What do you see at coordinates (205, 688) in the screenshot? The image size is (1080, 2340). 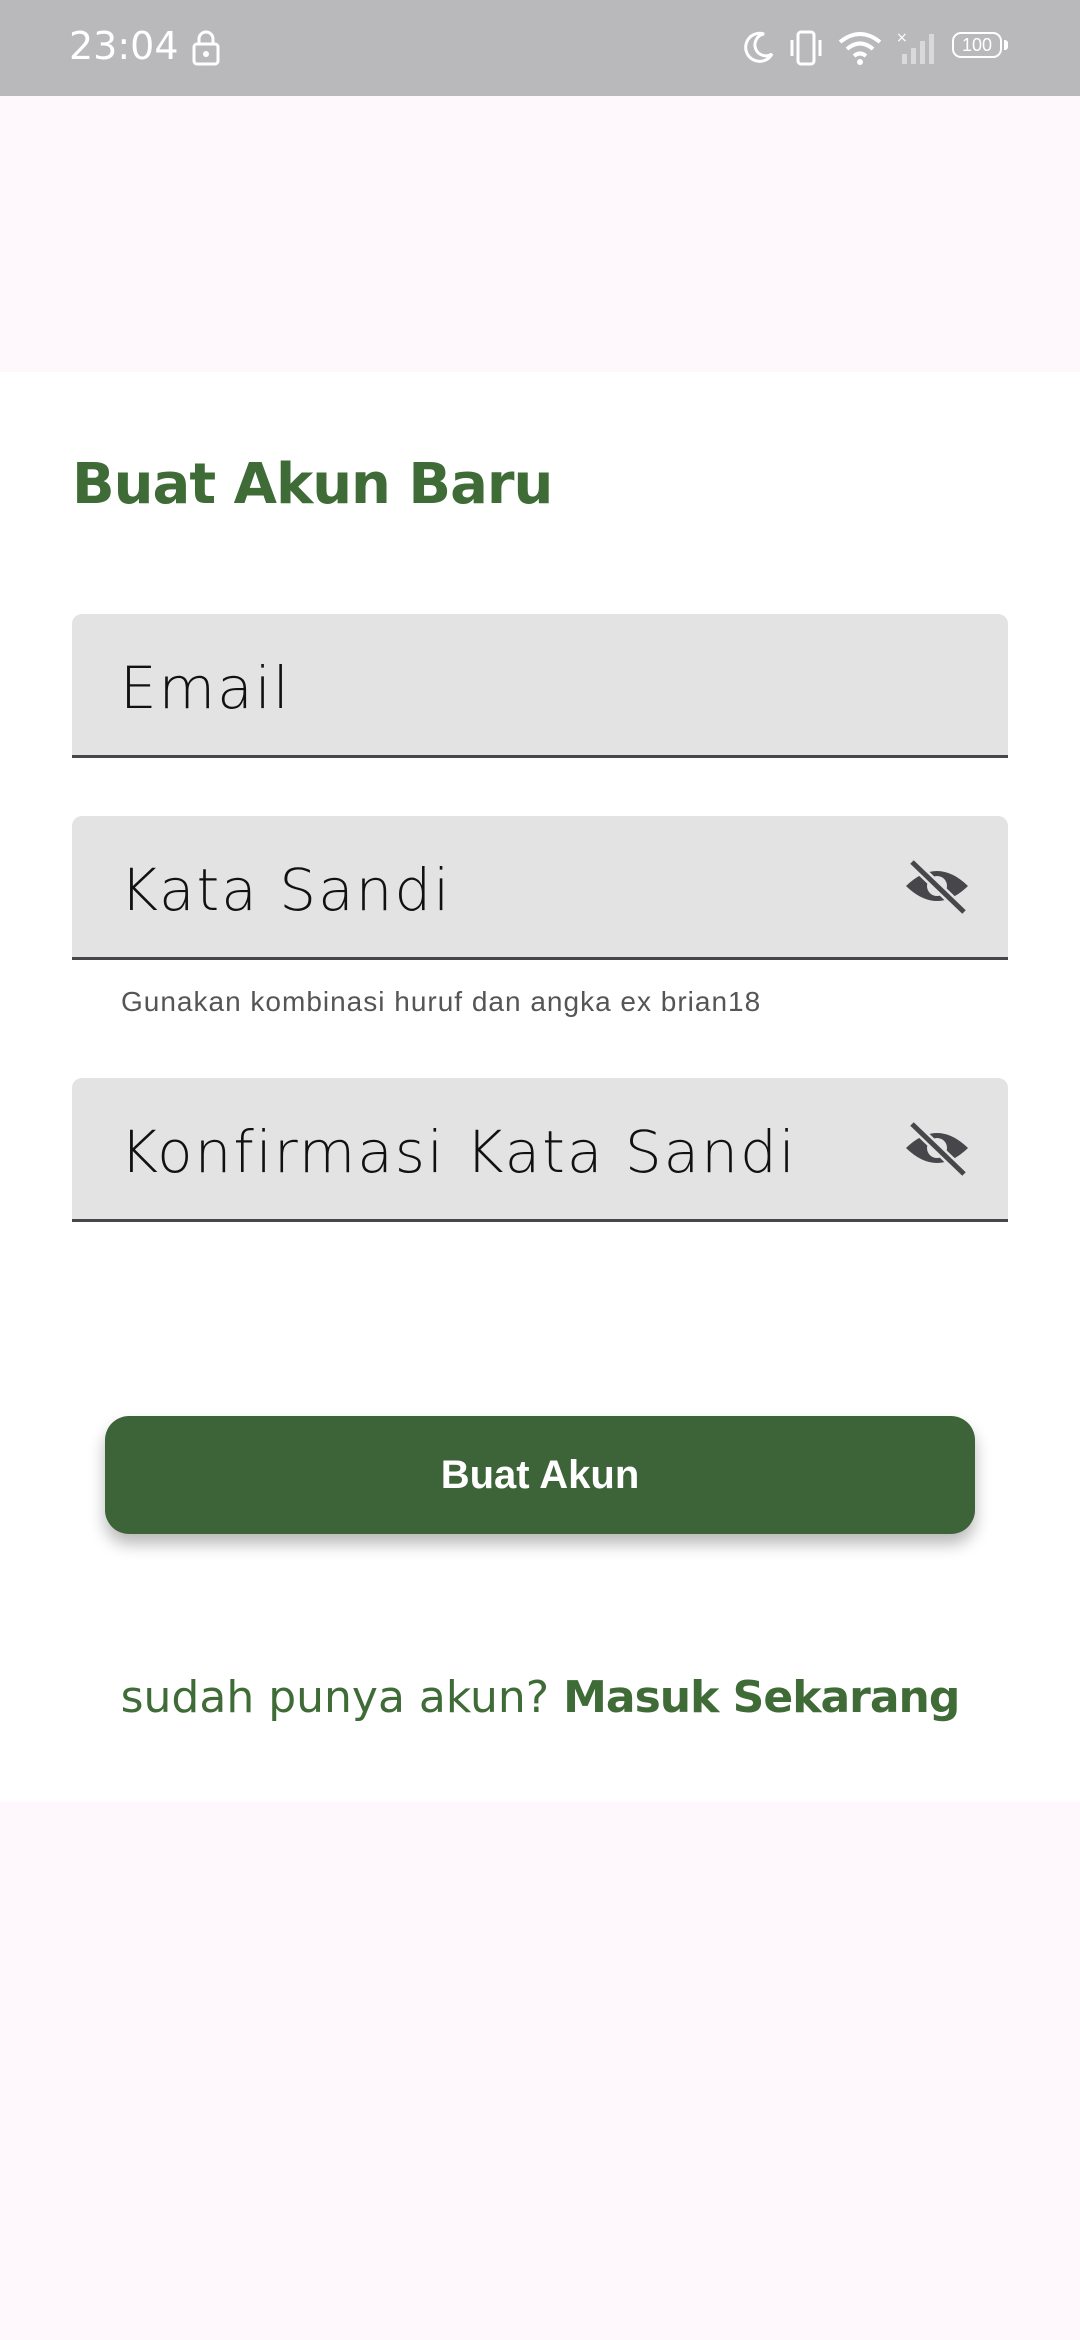 I see `email-field-label: Email` at bounding box center [205, 688].